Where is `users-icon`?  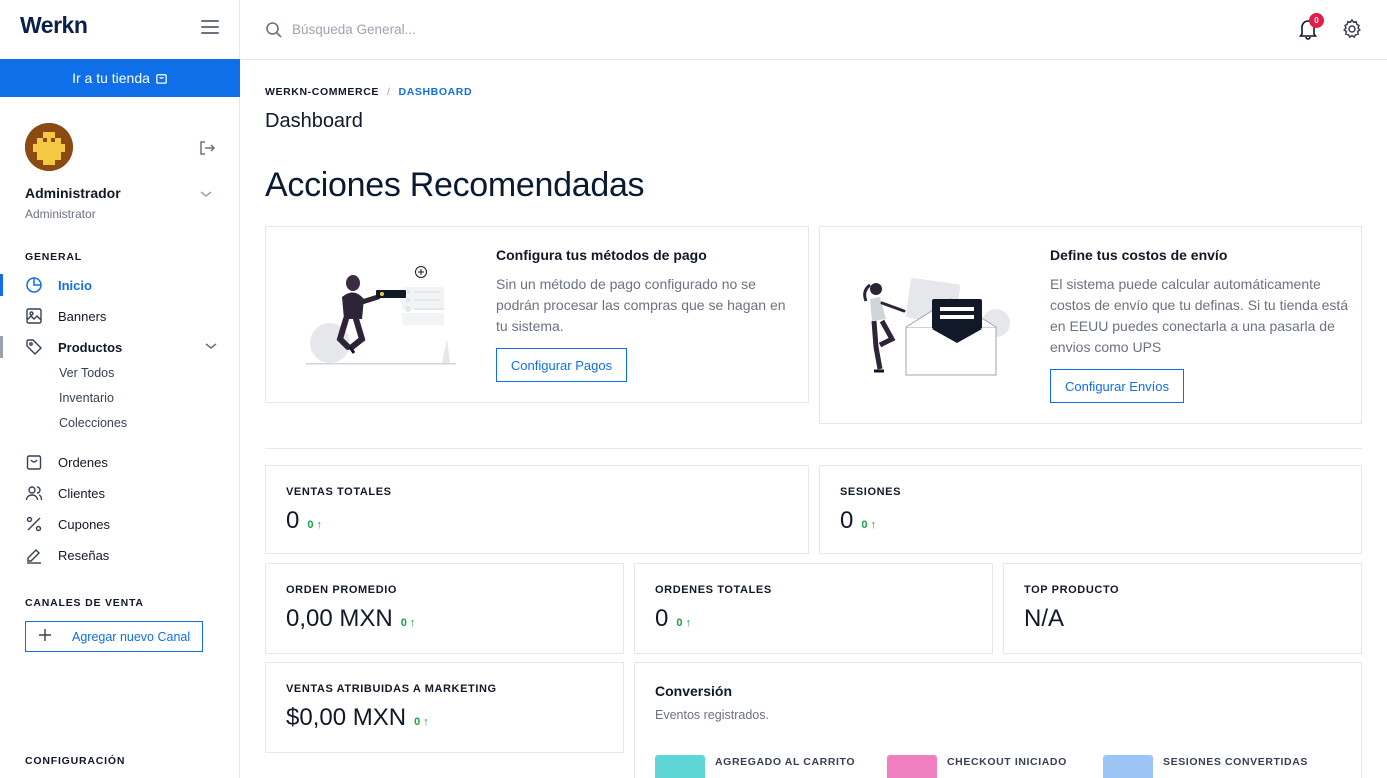
users-icon is located at coordinates (34, 493).